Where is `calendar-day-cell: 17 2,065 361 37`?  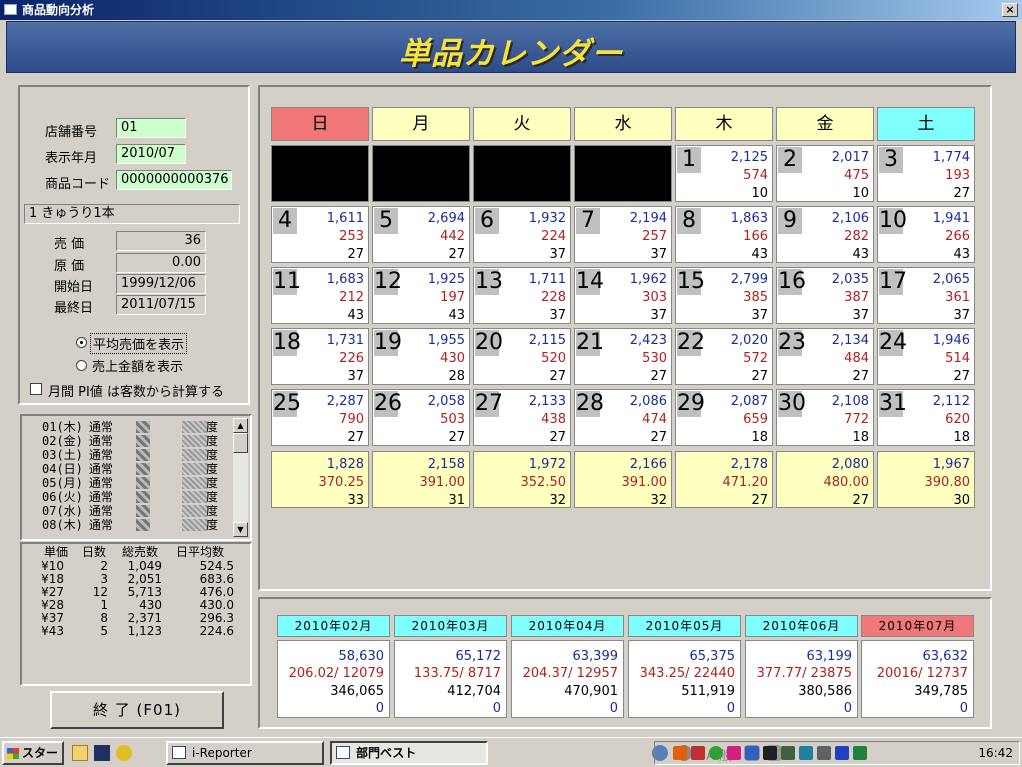 calendar-day-cell: 17 2,065 361 37 is located at coordinates (926, 295).